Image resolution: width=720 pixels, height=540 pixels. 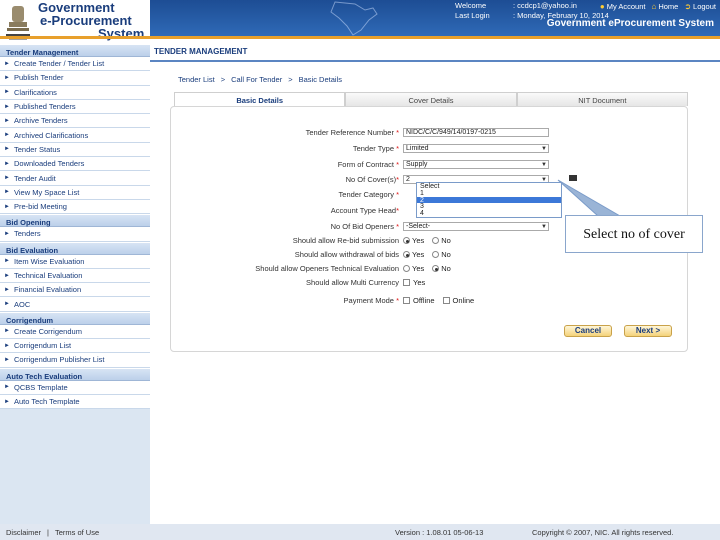 What do you see at coordinates (446, 300) in the screenshot?
I see `payment-online-checkbox` at bounding box center [446, 300].